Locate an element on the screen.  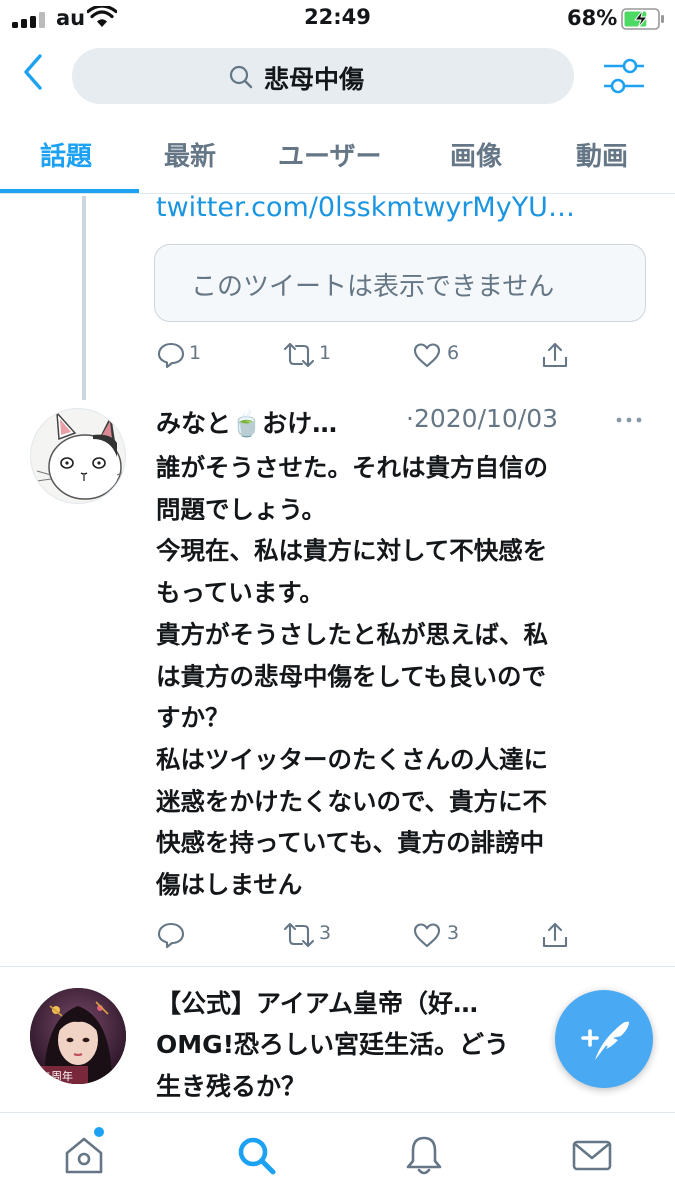
tweet-text-line: 私はツイッターのたくさんの人達に is located at coordinates (352, 759).